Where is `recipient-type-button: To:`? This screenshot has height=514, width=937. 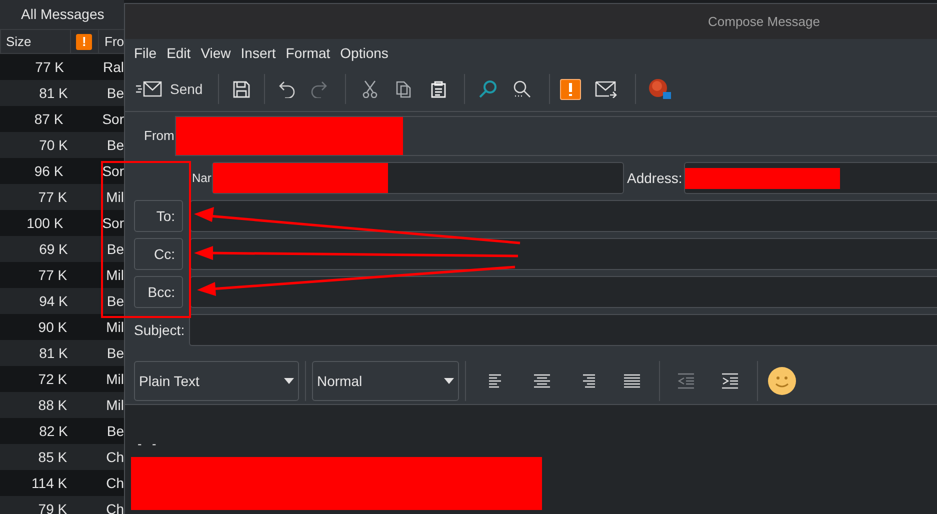
recipient-type-button: To: is located at coordinates (158, 216).